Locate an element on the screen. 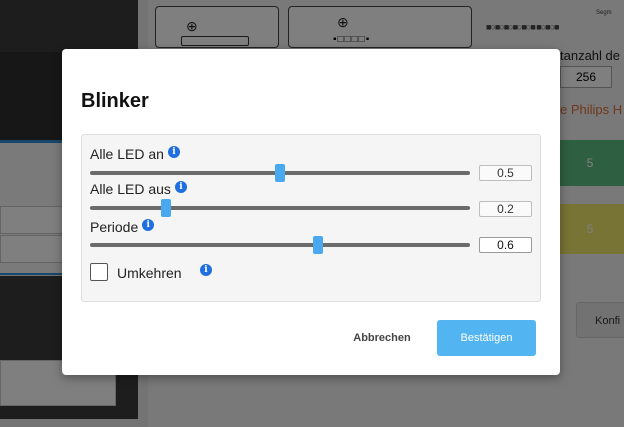  slider-periode is located at coordinates (280, 245).